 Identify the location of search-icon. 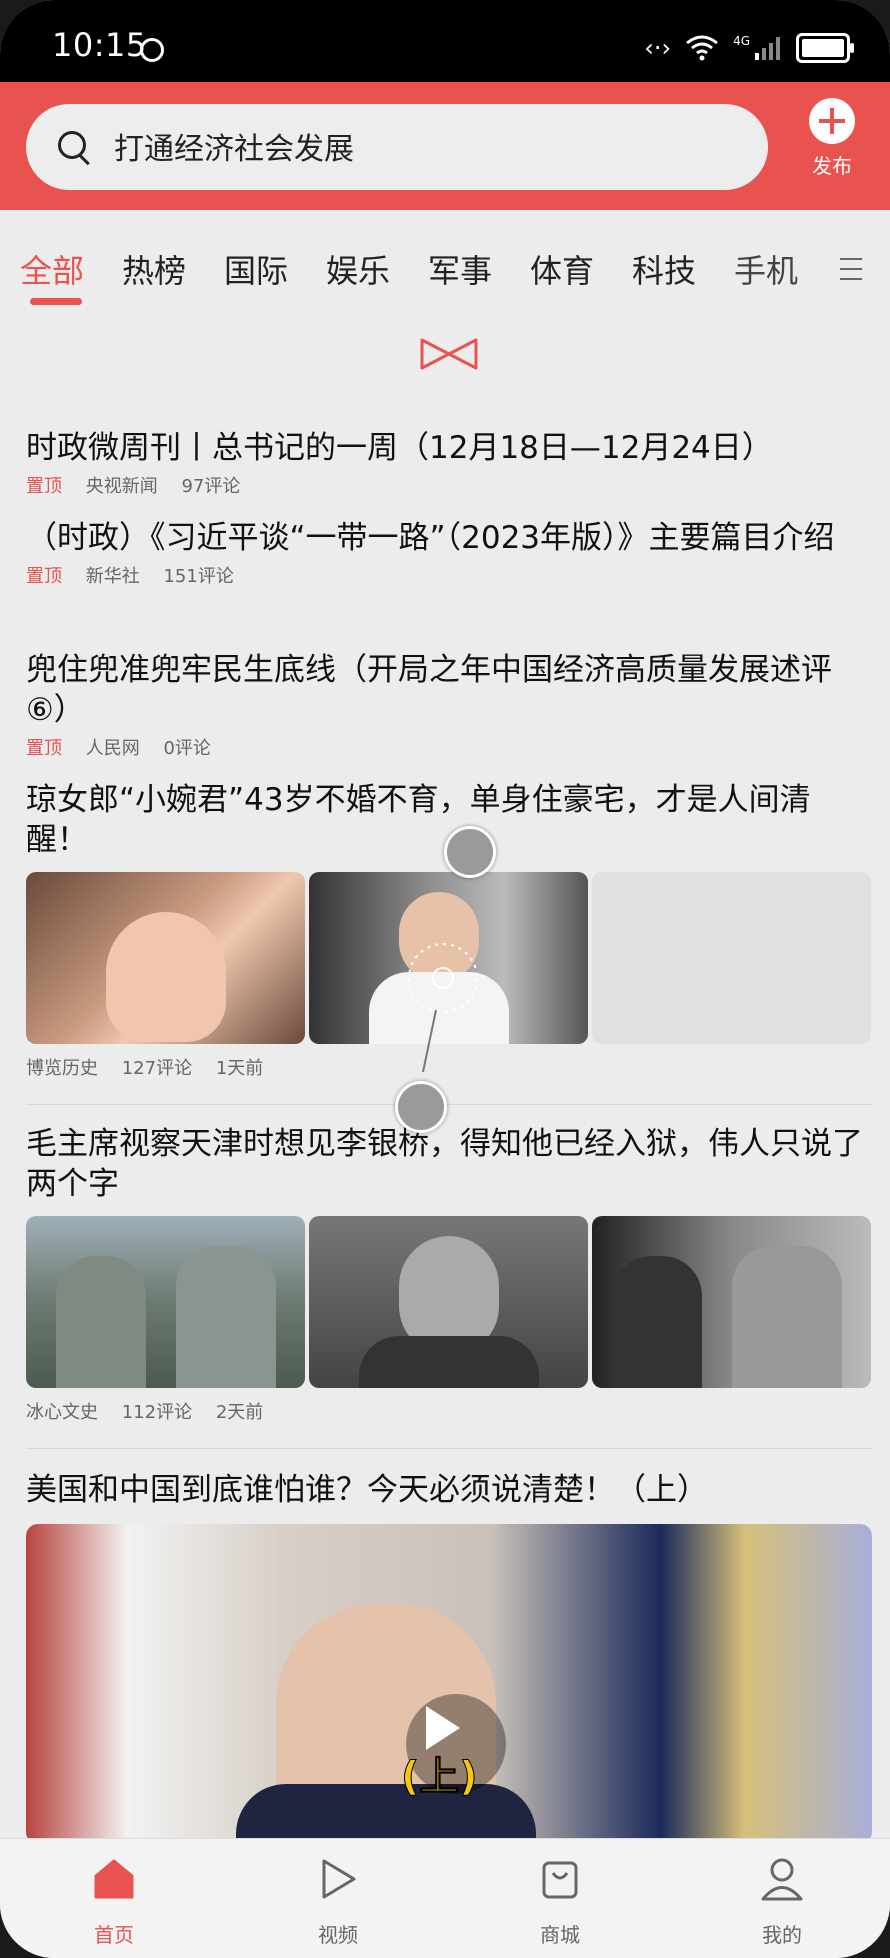
(72, 145).